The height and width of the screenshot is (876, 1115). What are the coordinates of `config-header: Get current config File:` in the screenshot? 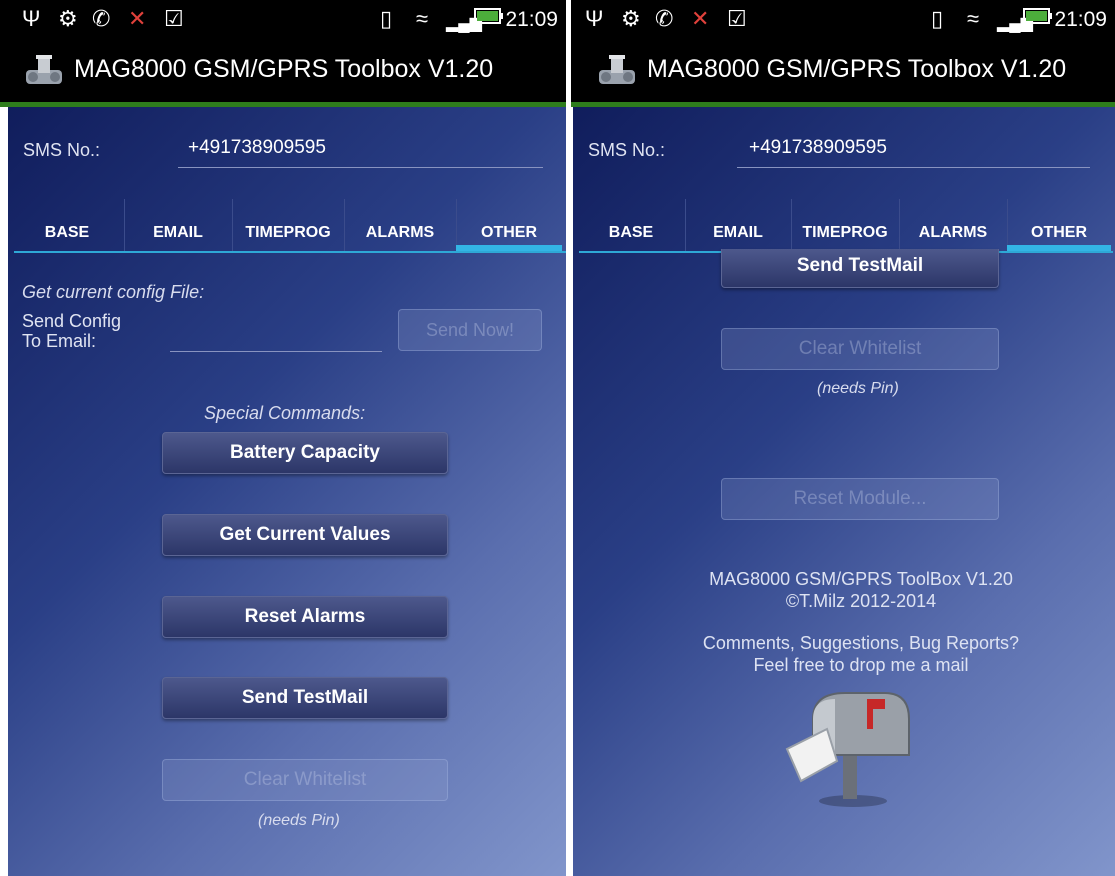 It's located at (113, 292).